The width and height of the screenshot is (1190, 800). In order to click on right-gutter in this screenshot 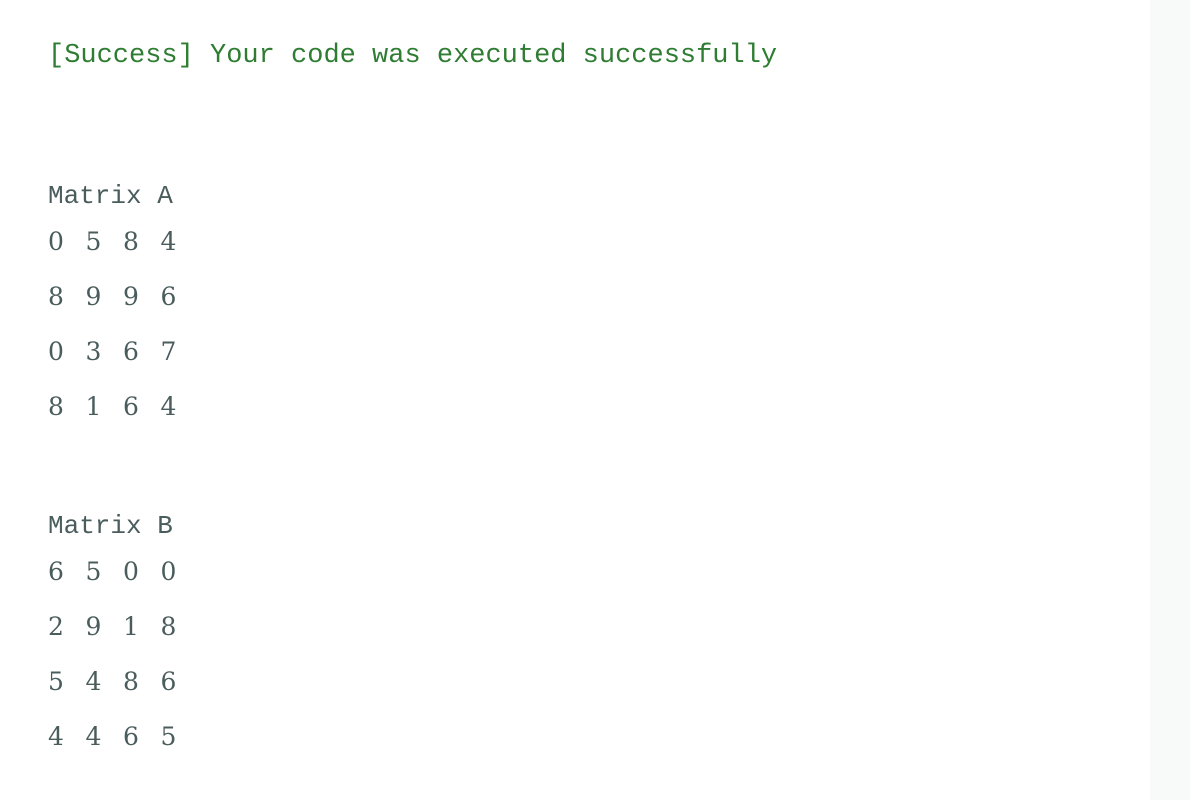, I will do `click(1170, 400)`.